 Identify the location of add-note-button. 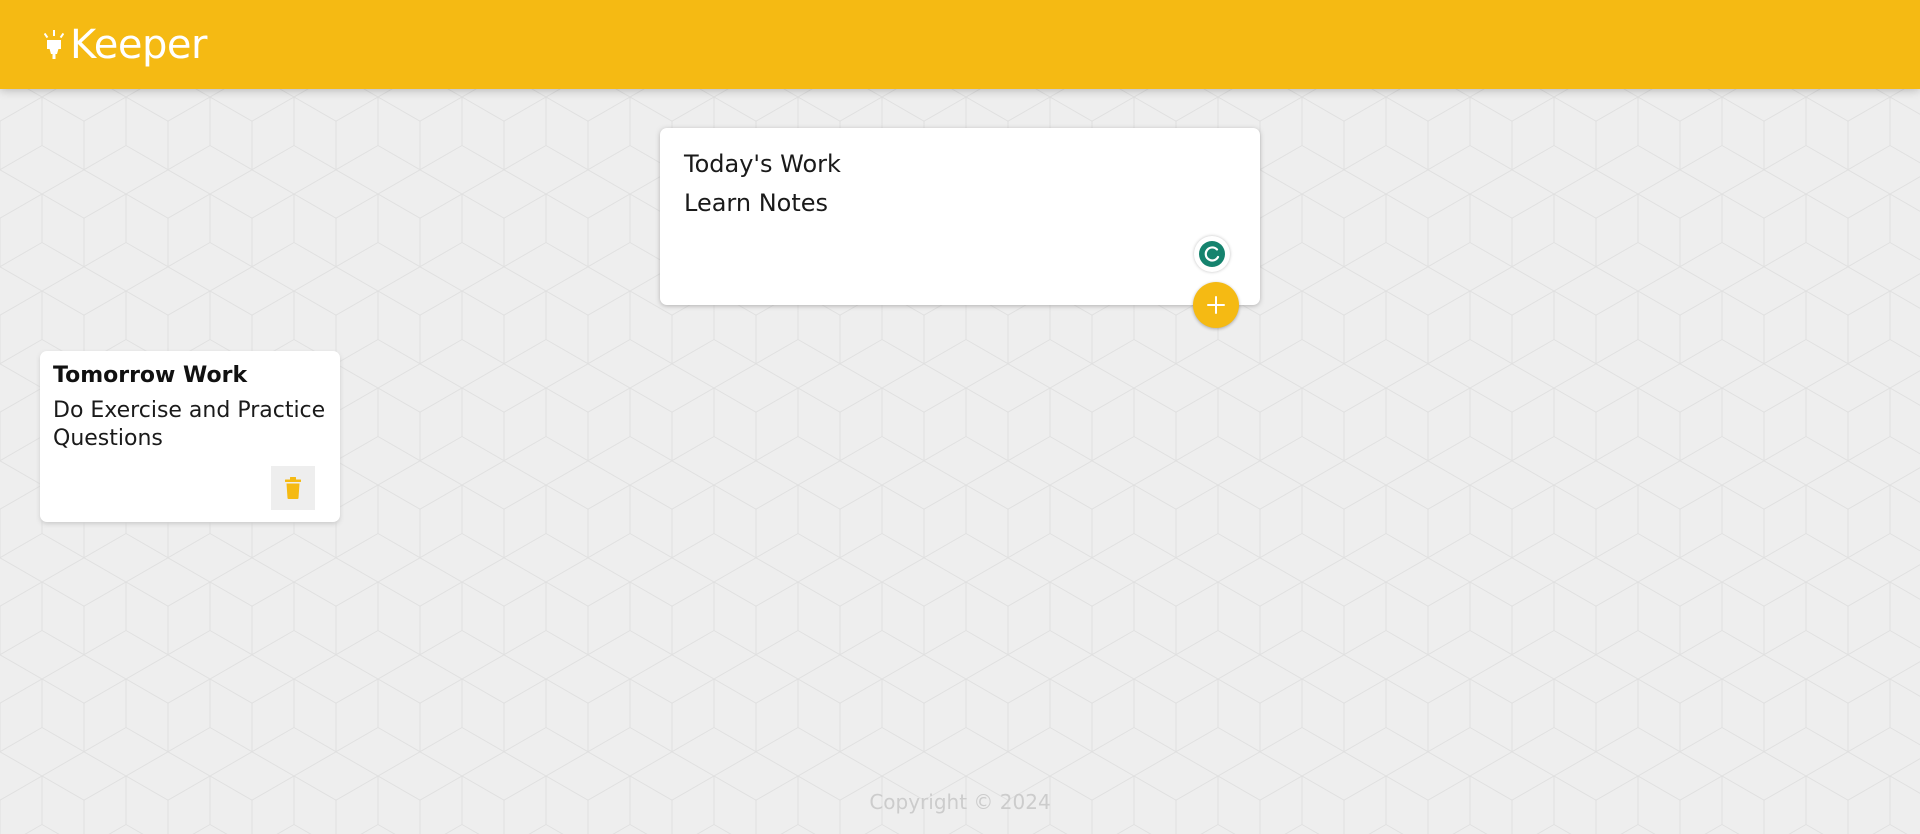
(1216, 305).